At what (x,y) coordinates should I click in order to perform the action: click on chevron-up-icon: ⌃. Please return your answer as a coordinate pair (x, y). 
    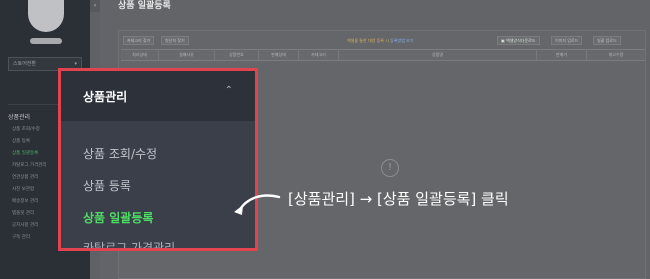
    Looking at the image, I should click on (228, 90).